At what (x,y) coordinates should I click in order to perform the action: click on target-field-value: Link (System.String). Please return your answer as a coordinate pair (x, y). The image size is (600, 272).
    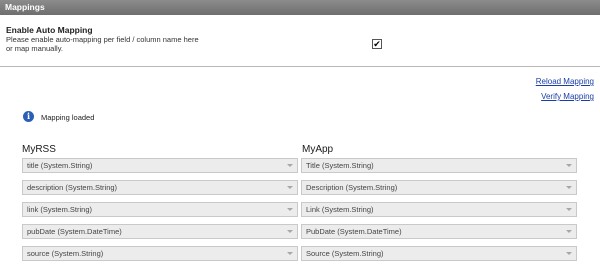
    Looking at the image, I should click on (340, 209).